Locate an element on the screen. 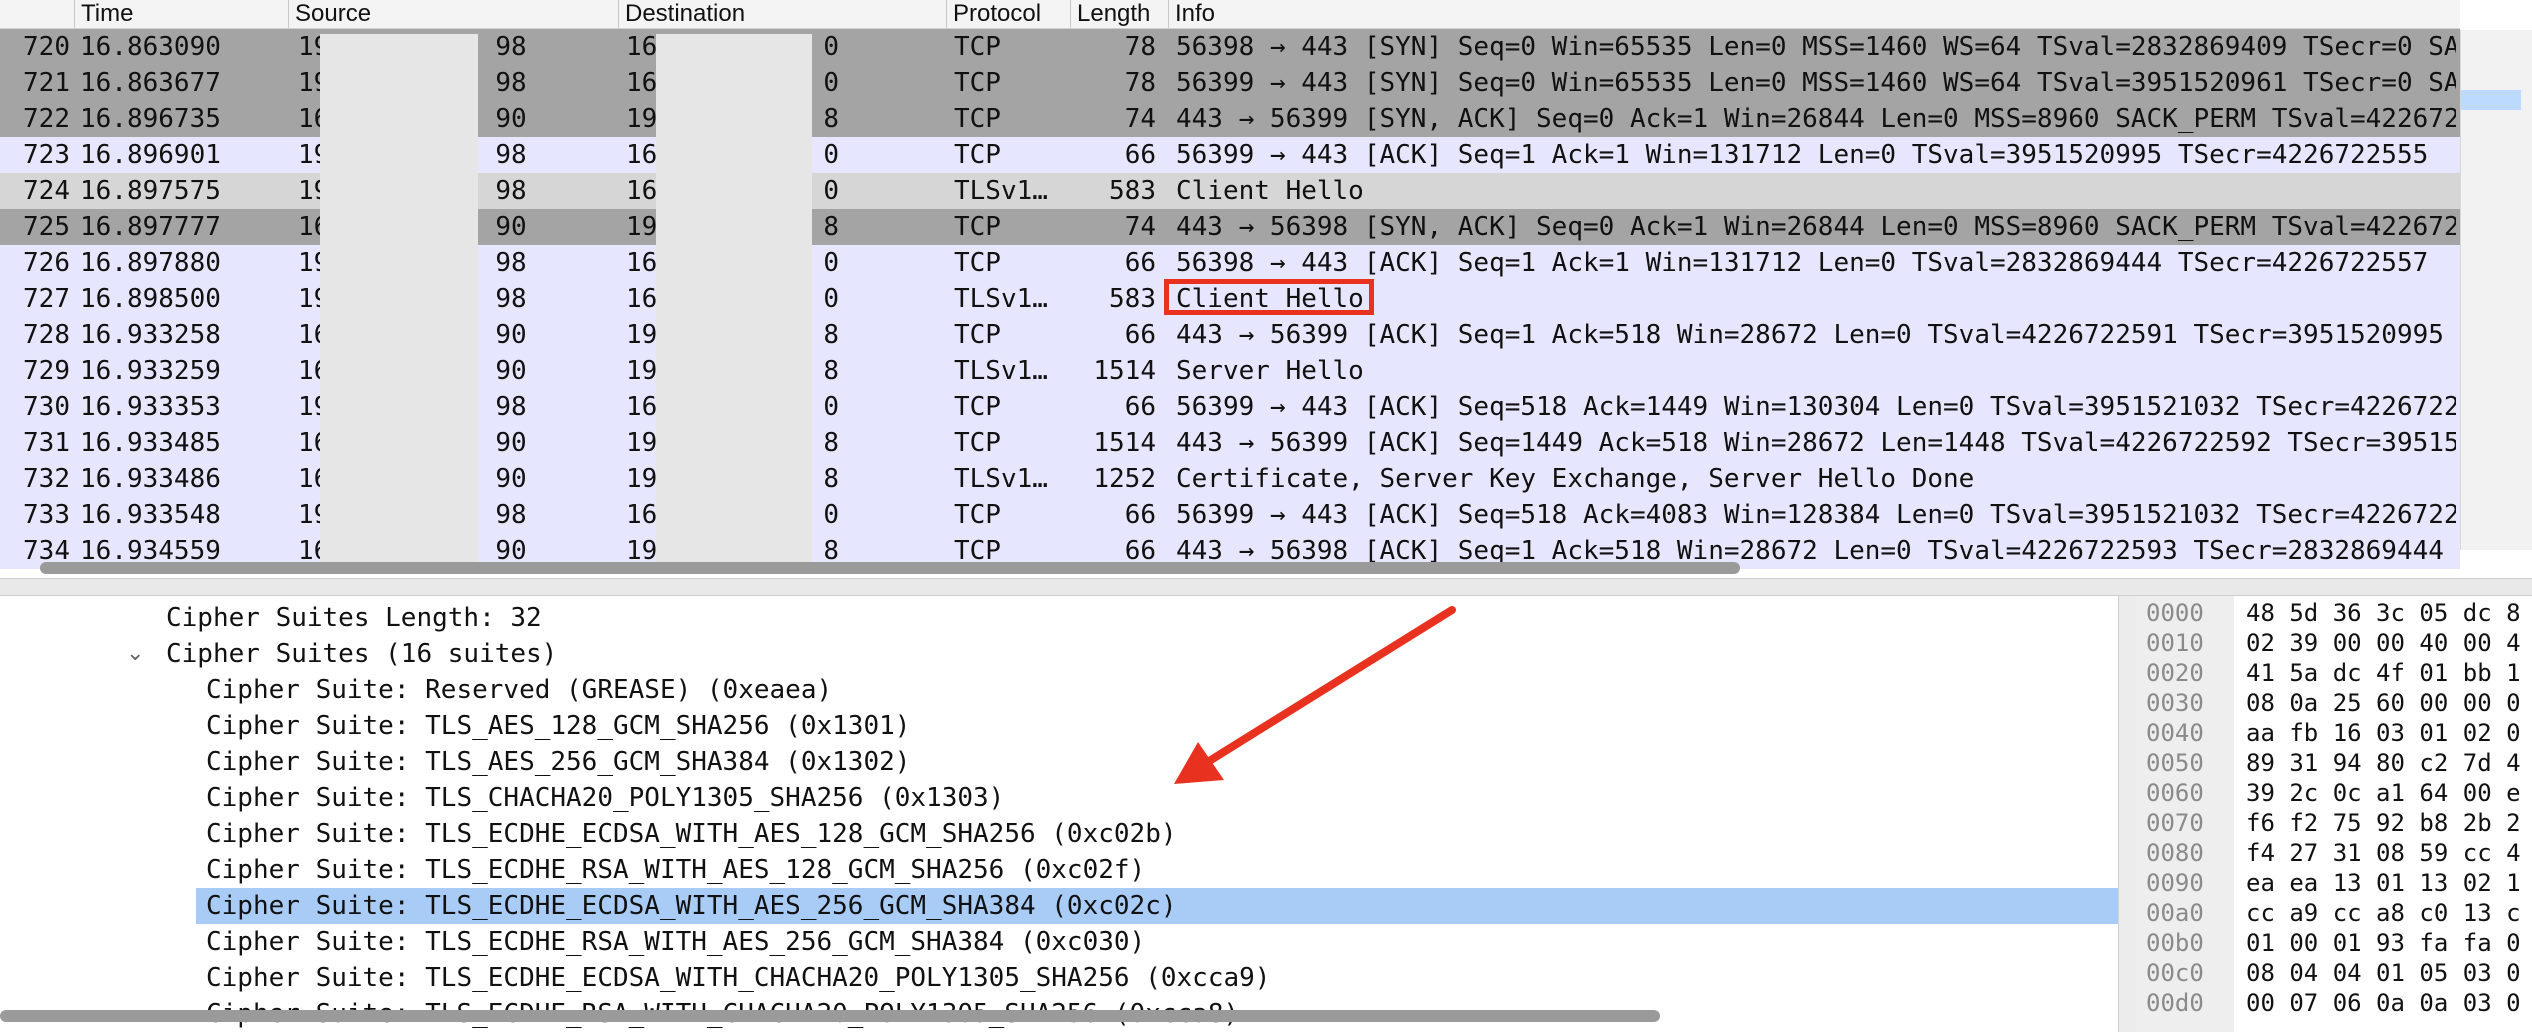  pane-splitter is located at coordinates (1266, 587).